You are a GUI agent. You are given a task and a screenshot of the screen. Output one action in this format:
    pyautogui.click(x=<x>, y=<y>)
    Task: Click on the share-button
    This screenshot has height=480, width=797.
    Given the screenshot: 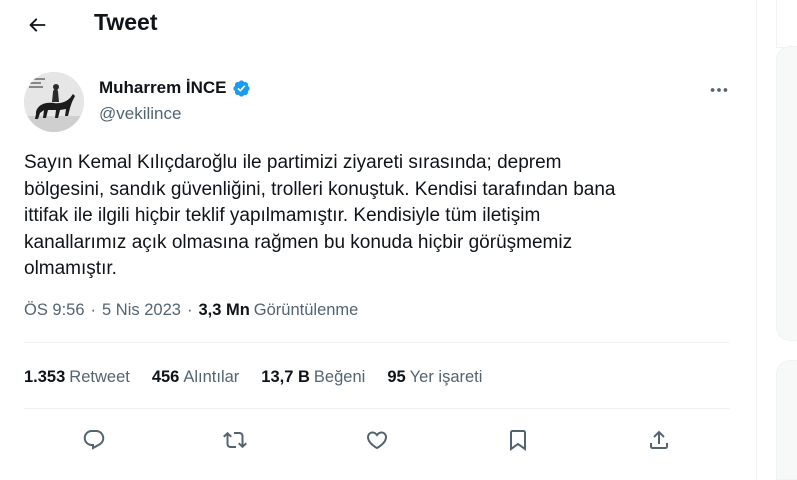 What is the action you would take?
    pyautogui.click(x=659, y=440)
    